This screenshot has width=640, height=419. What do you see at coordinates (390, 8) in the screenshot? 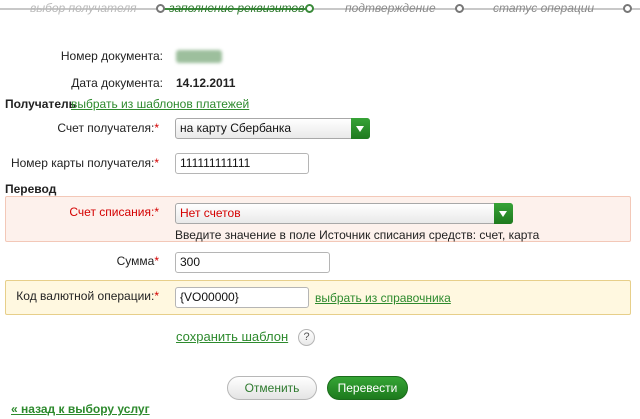
I see `step-label-confirmation: подтверждение` at bounding box center [390, 8].